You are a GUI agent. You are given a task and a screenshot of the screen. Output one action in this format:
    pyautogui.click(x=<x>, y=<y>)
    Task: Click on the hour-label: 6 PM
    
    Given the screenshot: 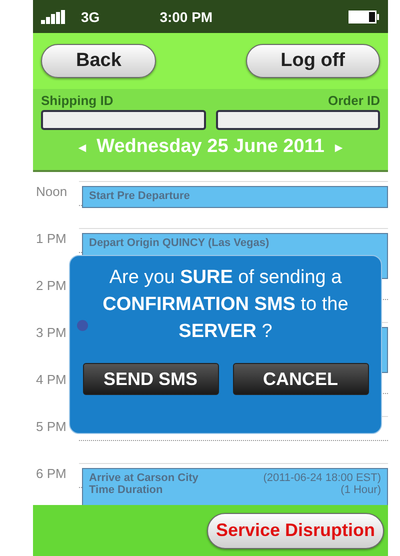 What is the action you would take?
    pyautogui.click(x=51, y=473)
    